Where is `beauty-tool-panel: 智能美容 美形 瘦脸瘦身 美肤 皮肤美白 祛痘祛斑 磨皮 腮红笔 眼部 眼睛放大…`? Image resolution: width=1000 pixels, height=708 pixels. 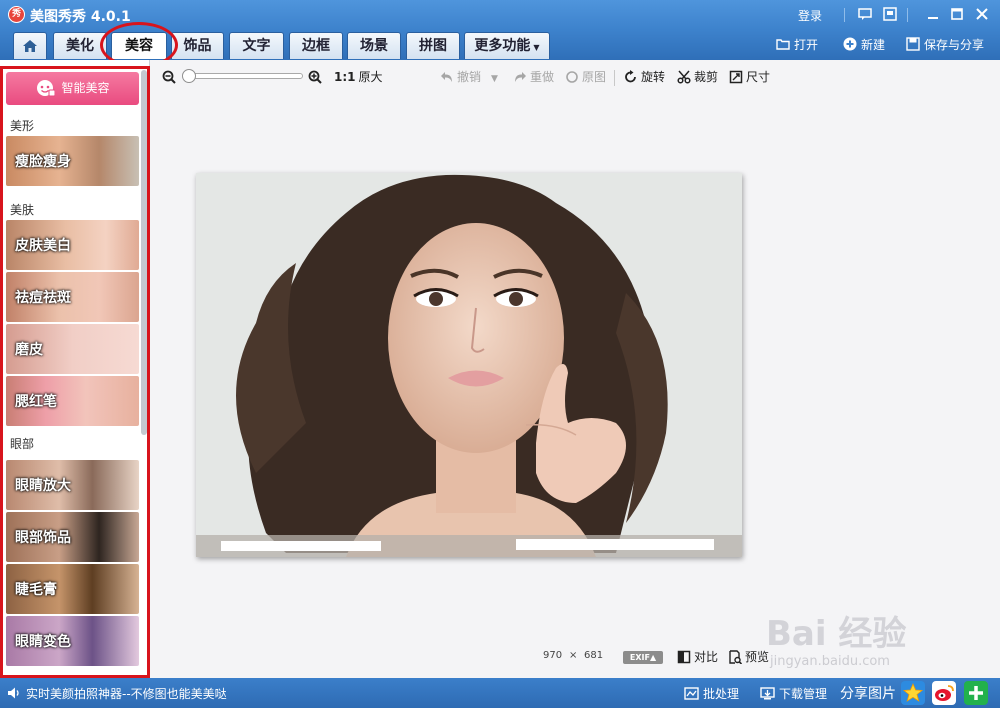
beauty-tool-panel: 智能美容 美形 瘦脸瘦身 美肤 皮肤美白 祛痘祛斑 磨皮 腮红笔 眼部 眼睛放大… is located at coordinates (75, 369).